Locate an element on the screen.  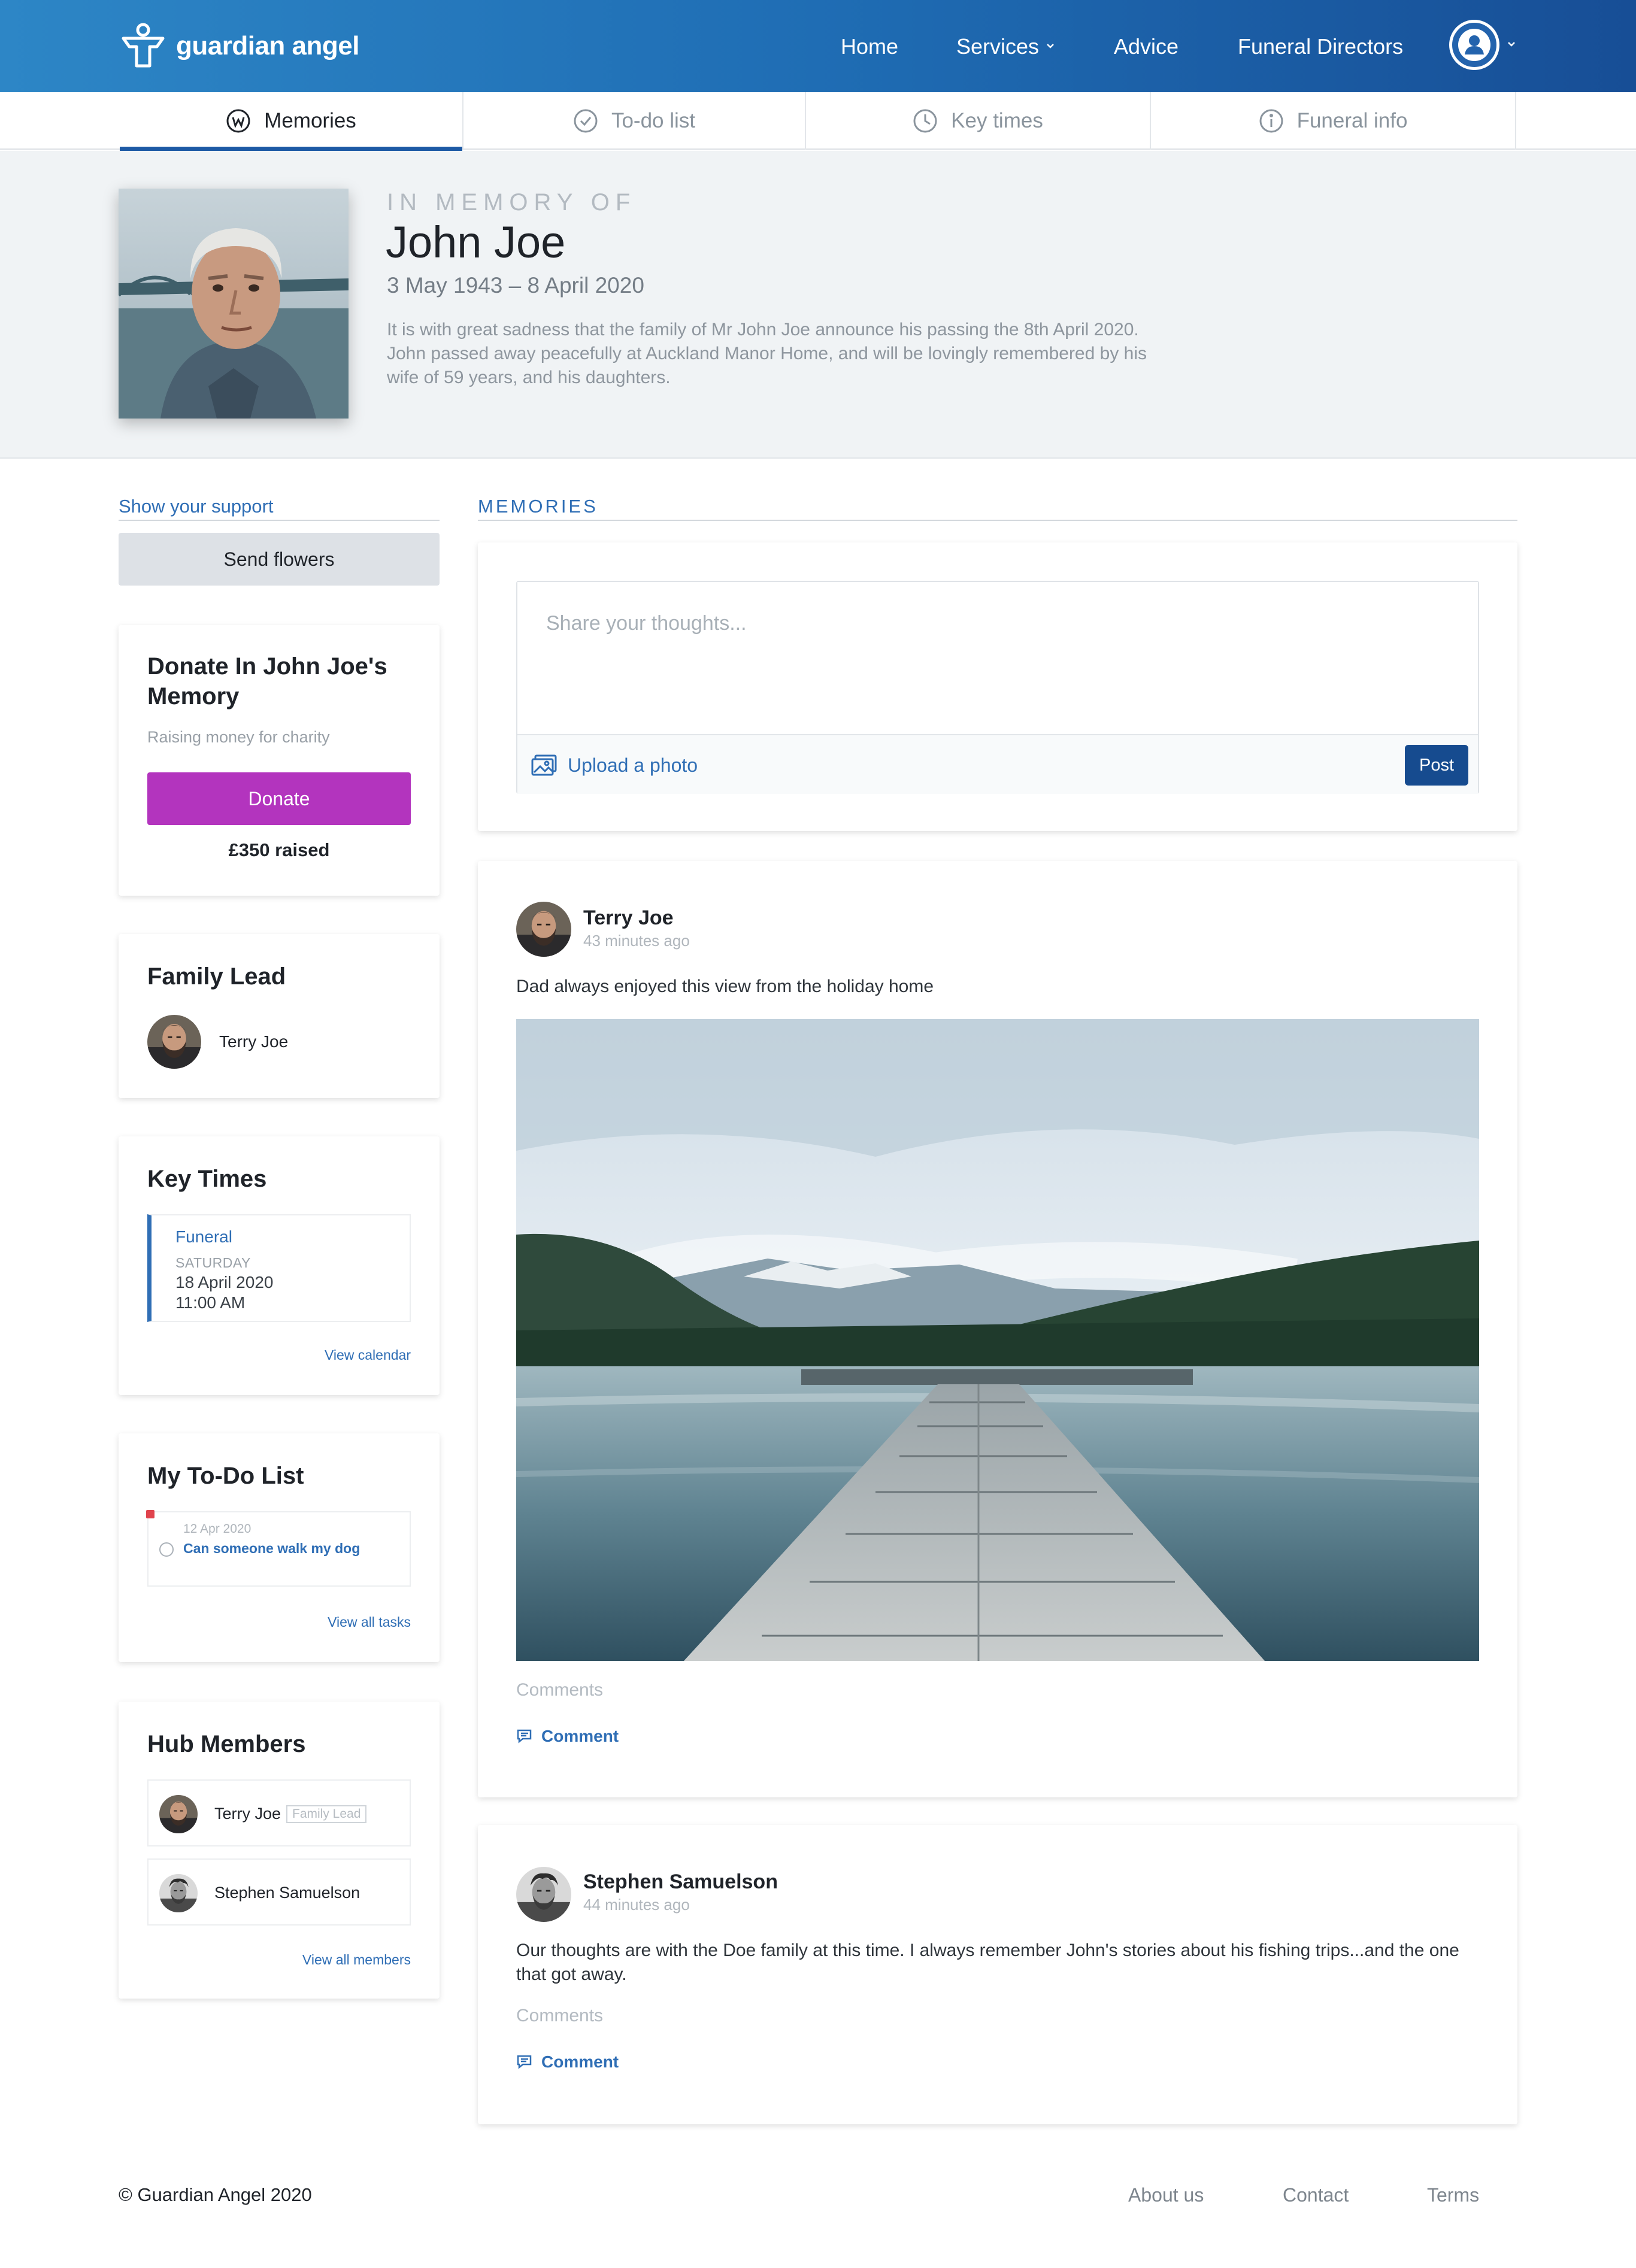
hub-members-title: Hub Members is located at coordinates (227, 1744).